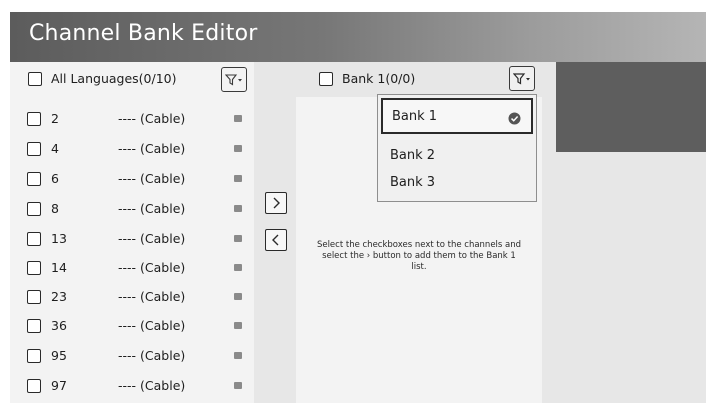  Describe the element at coordinates (379, 78) in the screenshot. I see `bank-select-all-label: Bank 1(0/0)` at that location.